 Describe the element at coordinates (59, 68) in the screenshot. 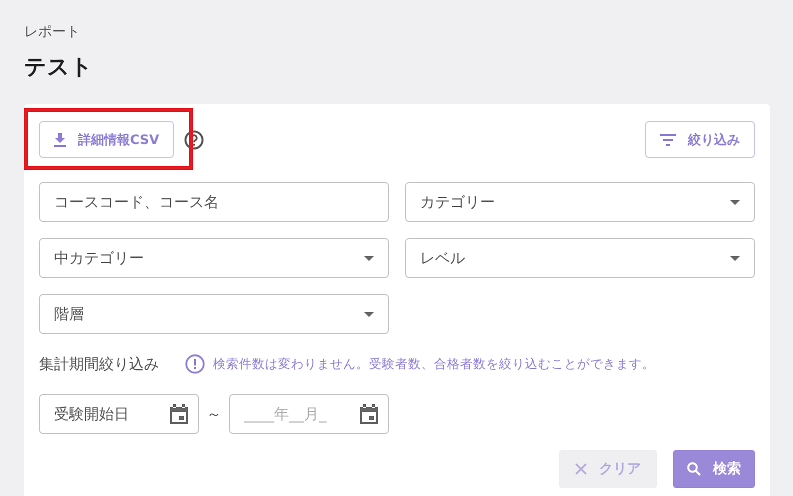

I see `page-title: テスト` at that location.